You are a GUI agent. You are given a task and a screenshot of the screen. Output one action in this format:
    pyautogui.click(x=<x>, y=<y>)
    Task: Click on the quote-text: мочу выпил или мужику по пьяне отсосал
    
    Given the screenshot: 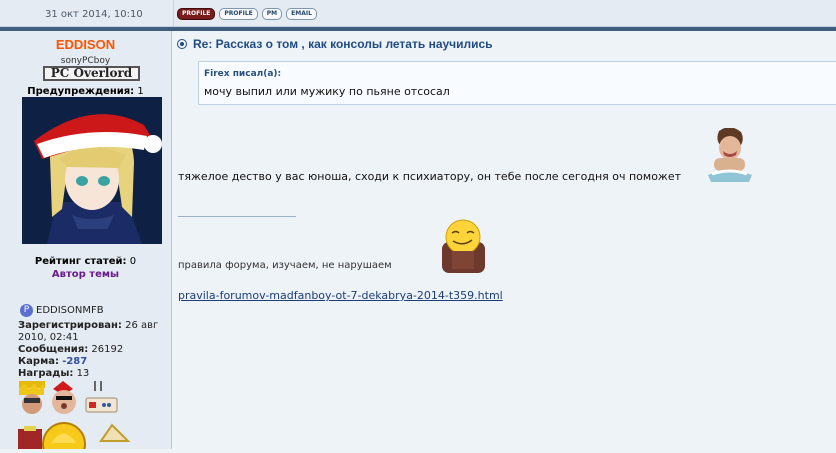 What is the action you would take?
    pyautogui.click(x=327, y=91)
    